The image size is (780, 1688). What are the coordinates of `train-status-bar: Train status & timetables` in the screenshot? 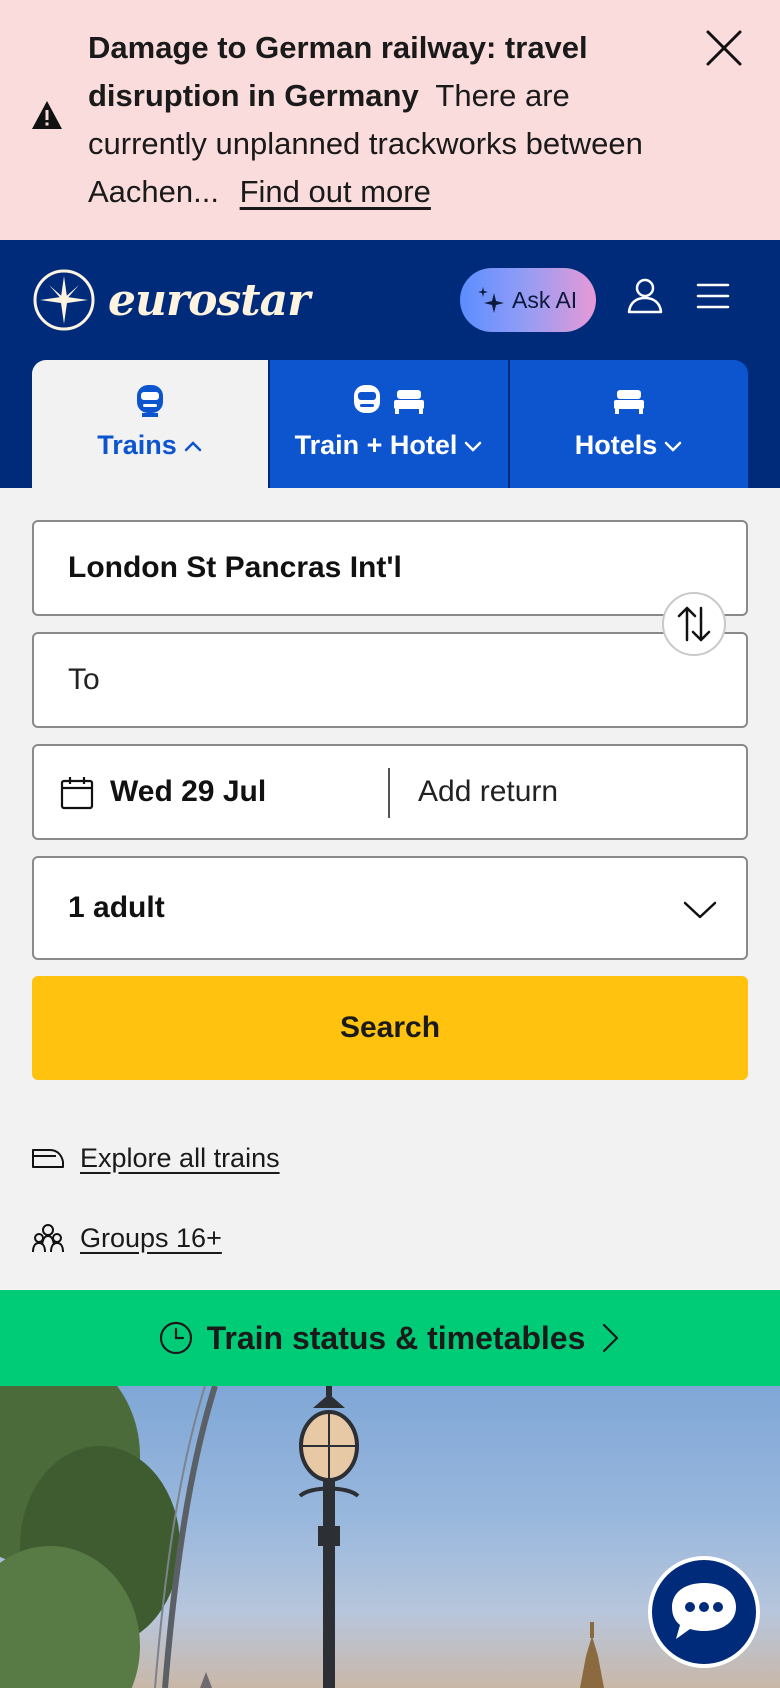 It's located at (390, 1338).